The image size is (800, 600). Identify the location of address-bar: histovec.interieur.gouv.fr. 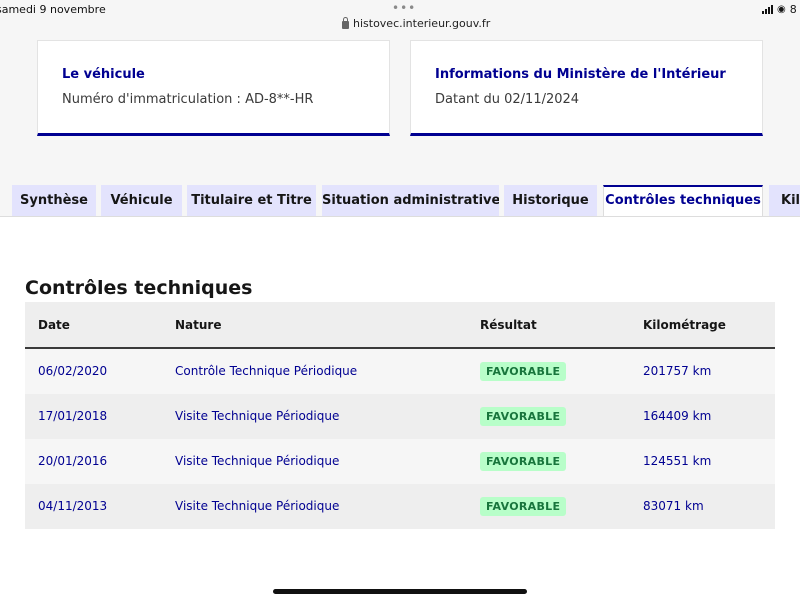
(416, 23).